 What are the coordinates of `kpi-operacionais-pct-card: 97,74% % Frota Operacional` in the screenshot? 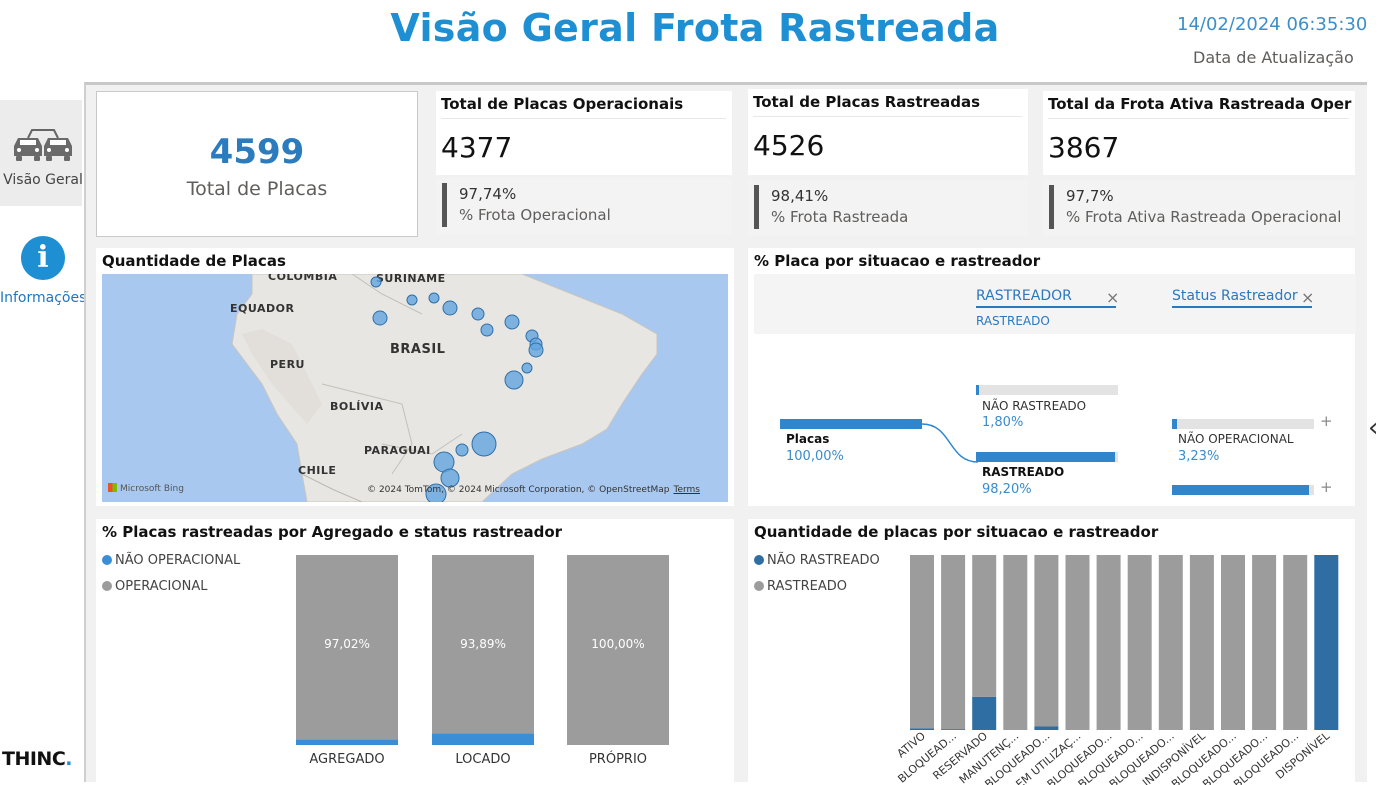 It's located at (584, 206).